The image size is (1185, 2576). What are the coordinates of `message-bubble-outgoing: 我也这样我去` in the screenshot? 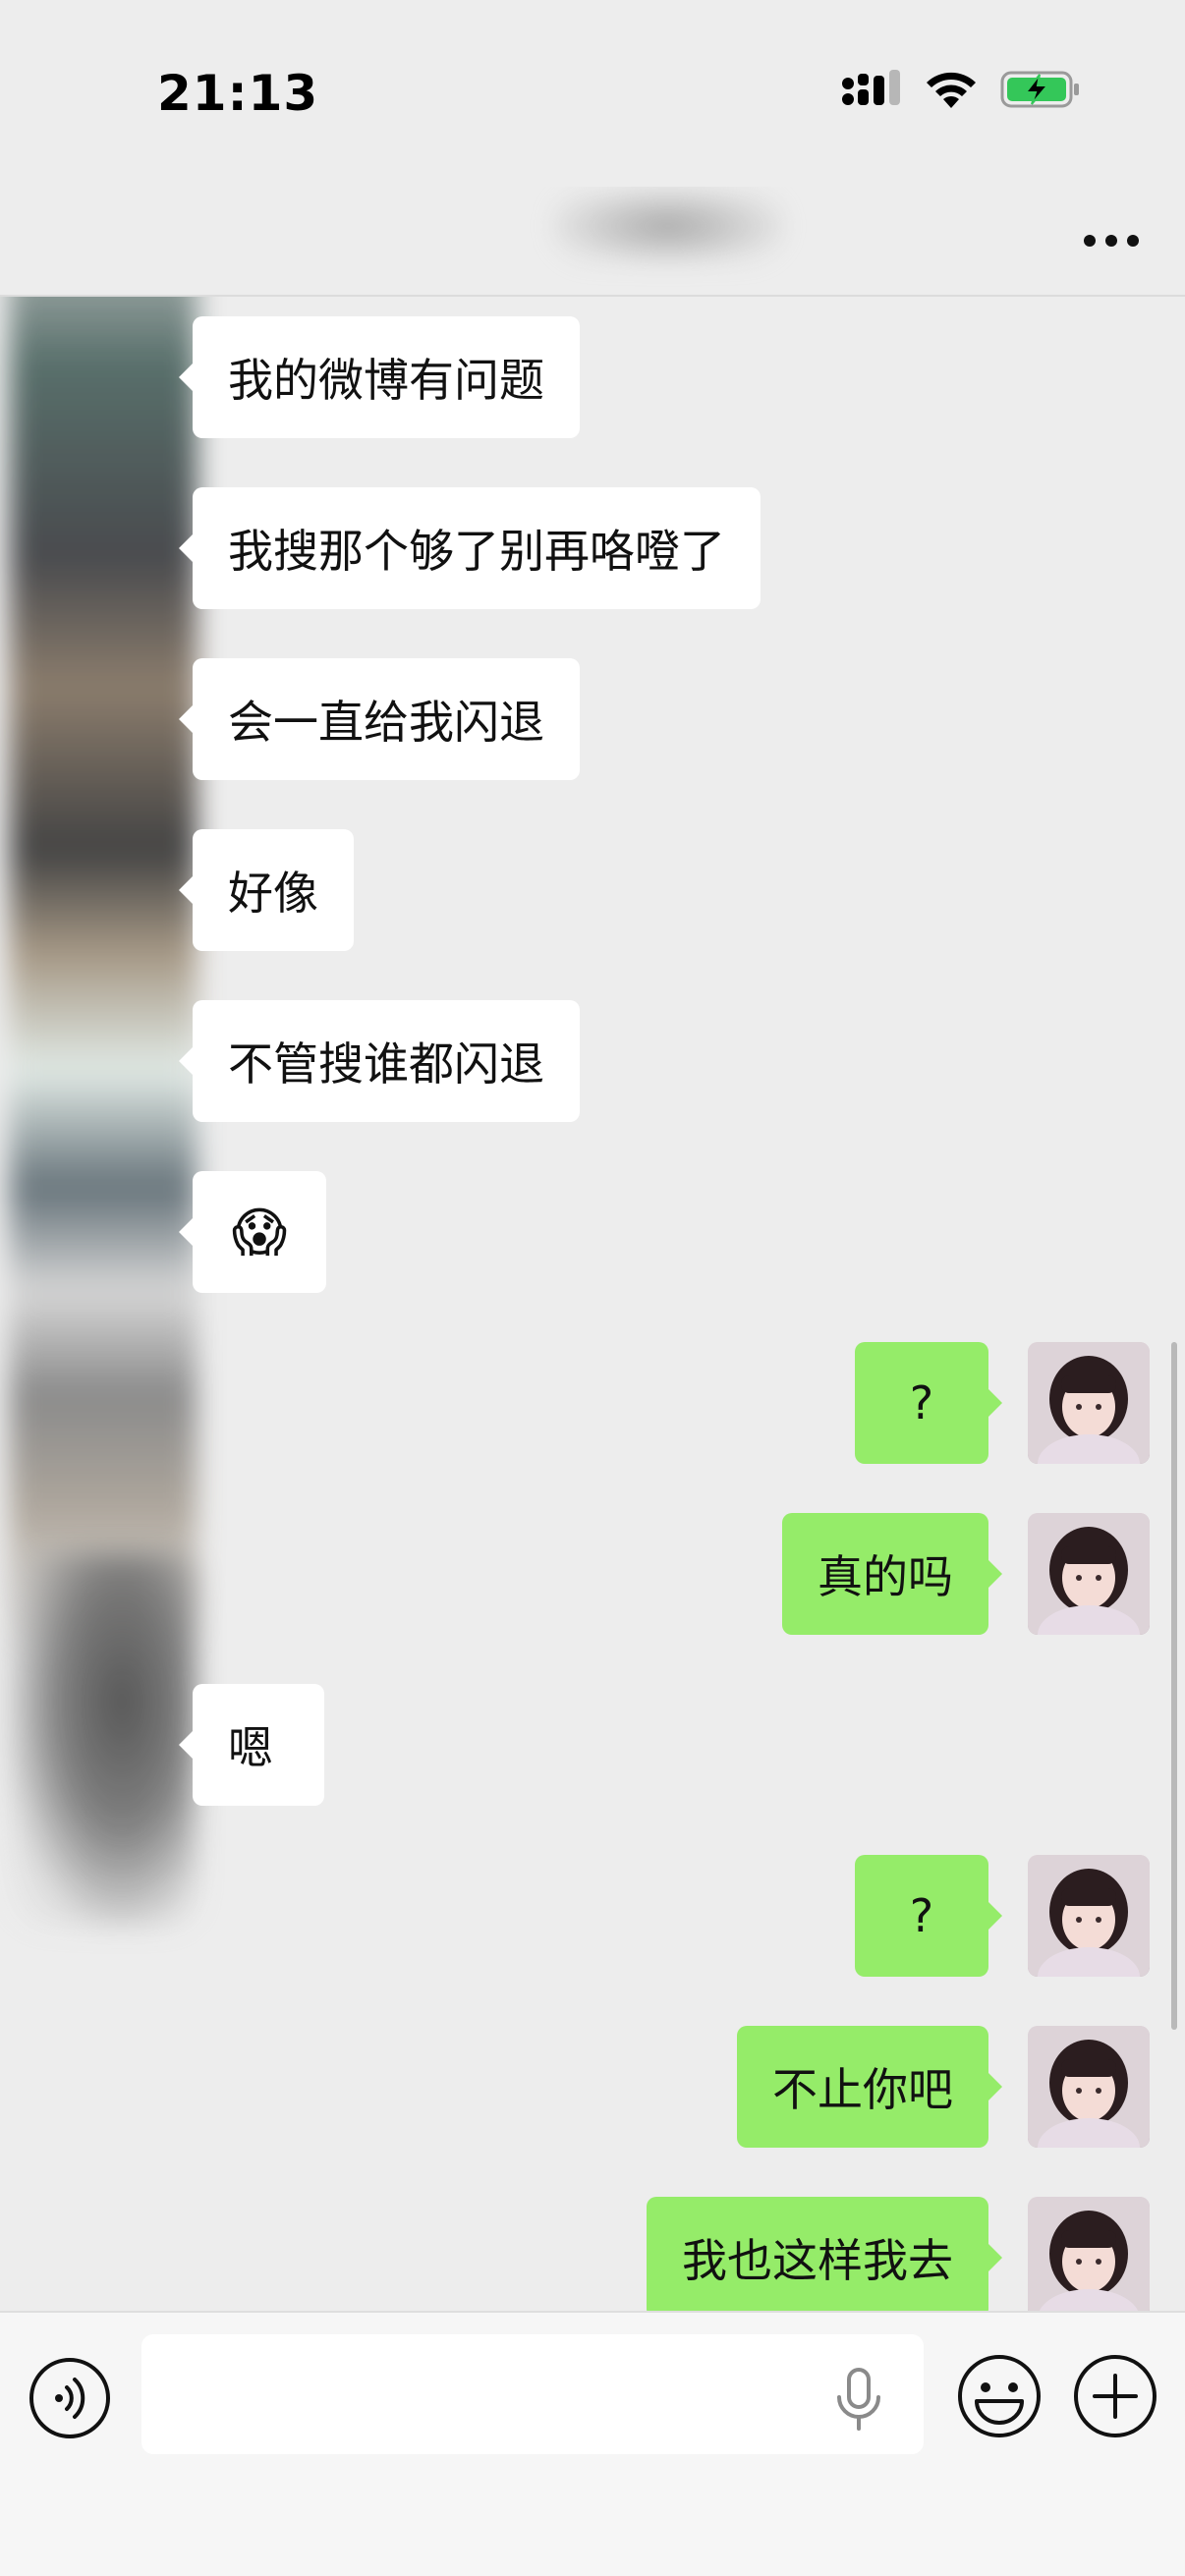 It's located at (825, 2254).